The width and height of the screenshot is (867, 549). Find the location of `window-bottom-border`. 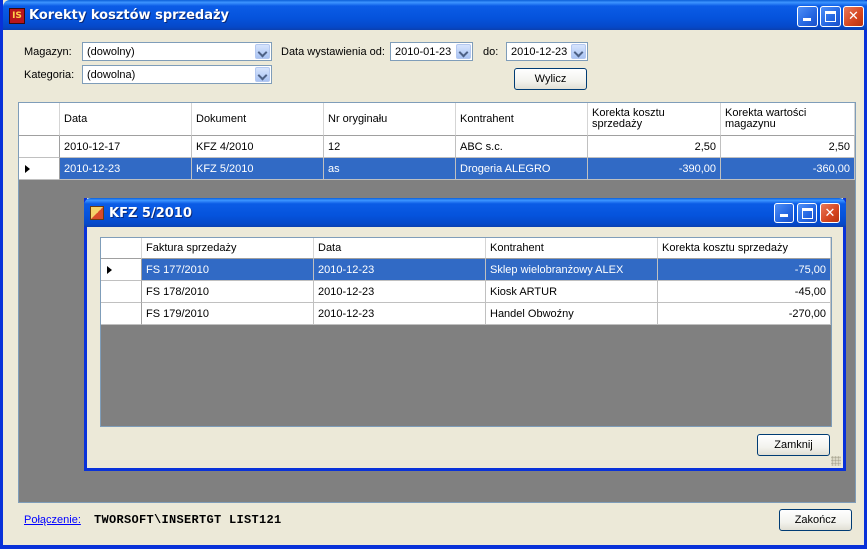

window-bottom-border is located at coordinates (435, 547).